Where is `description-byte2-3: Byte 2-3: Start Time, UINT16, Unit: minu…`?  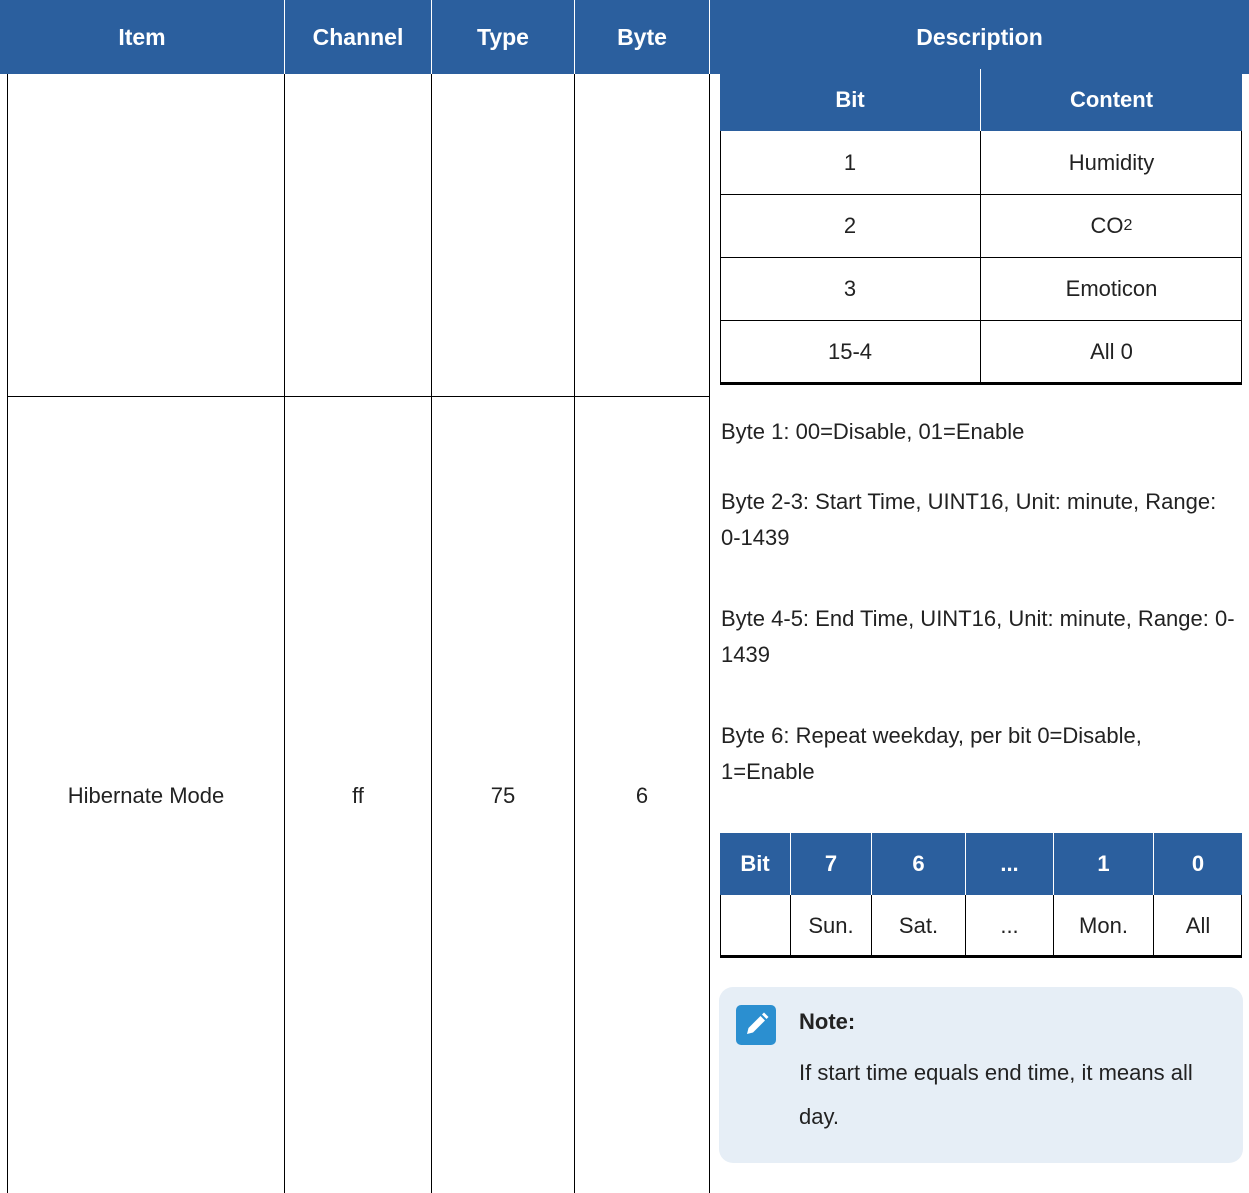 description-byte2-3: Byte 2-3: Start Time, UINT16, Unit: minu… is located at coordinates (969, 519).